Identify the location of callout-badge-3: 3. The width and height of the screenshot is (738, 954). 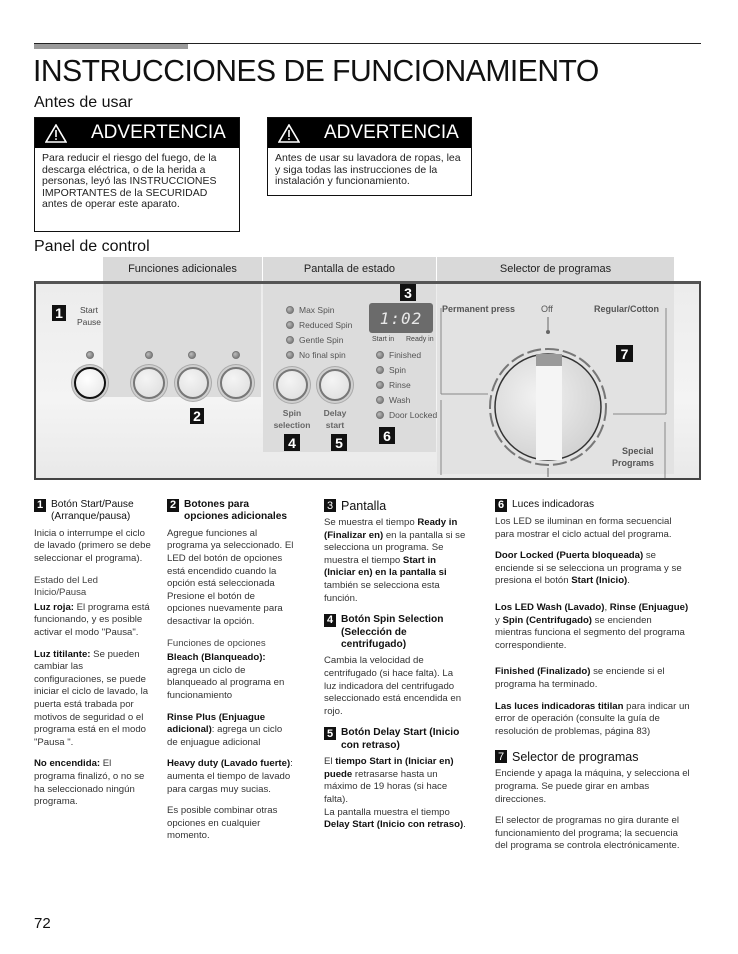
(408, 292).